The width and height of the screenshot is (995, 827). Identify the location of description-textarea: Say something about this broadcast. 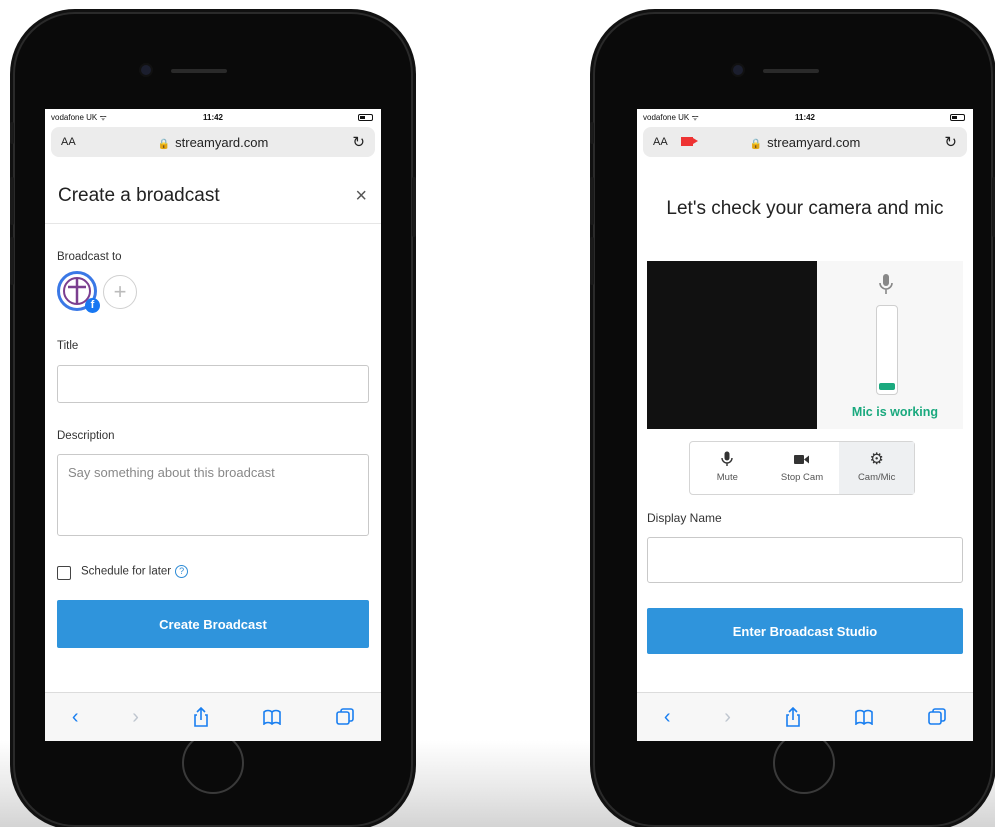
(213, 495).